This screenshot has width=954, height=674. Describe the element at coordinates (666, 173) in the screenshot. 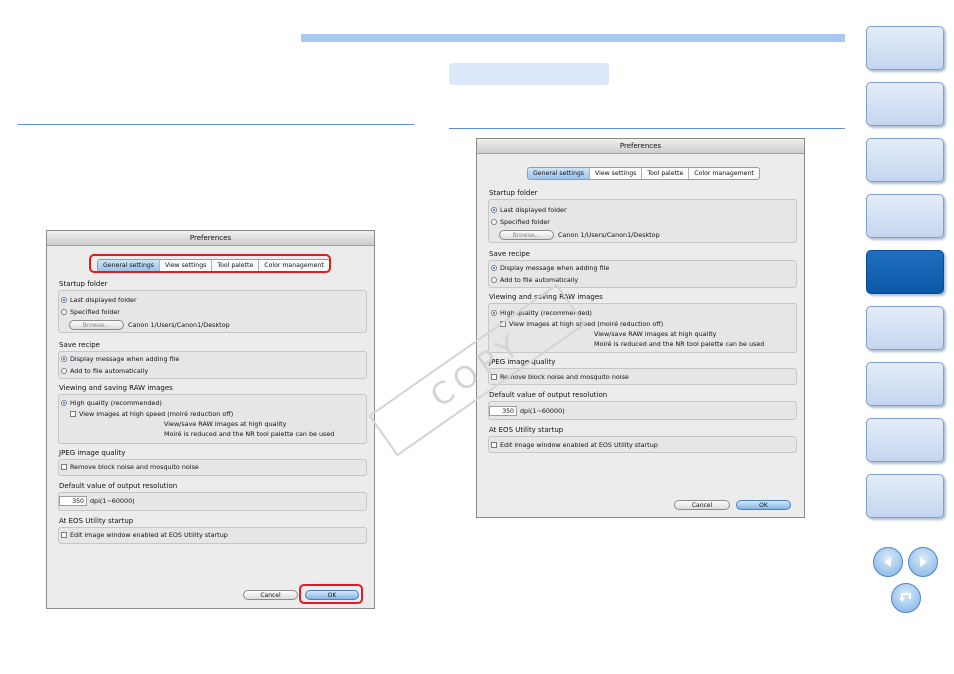

I see `tab-tool-palette: Tool palette` at that location.